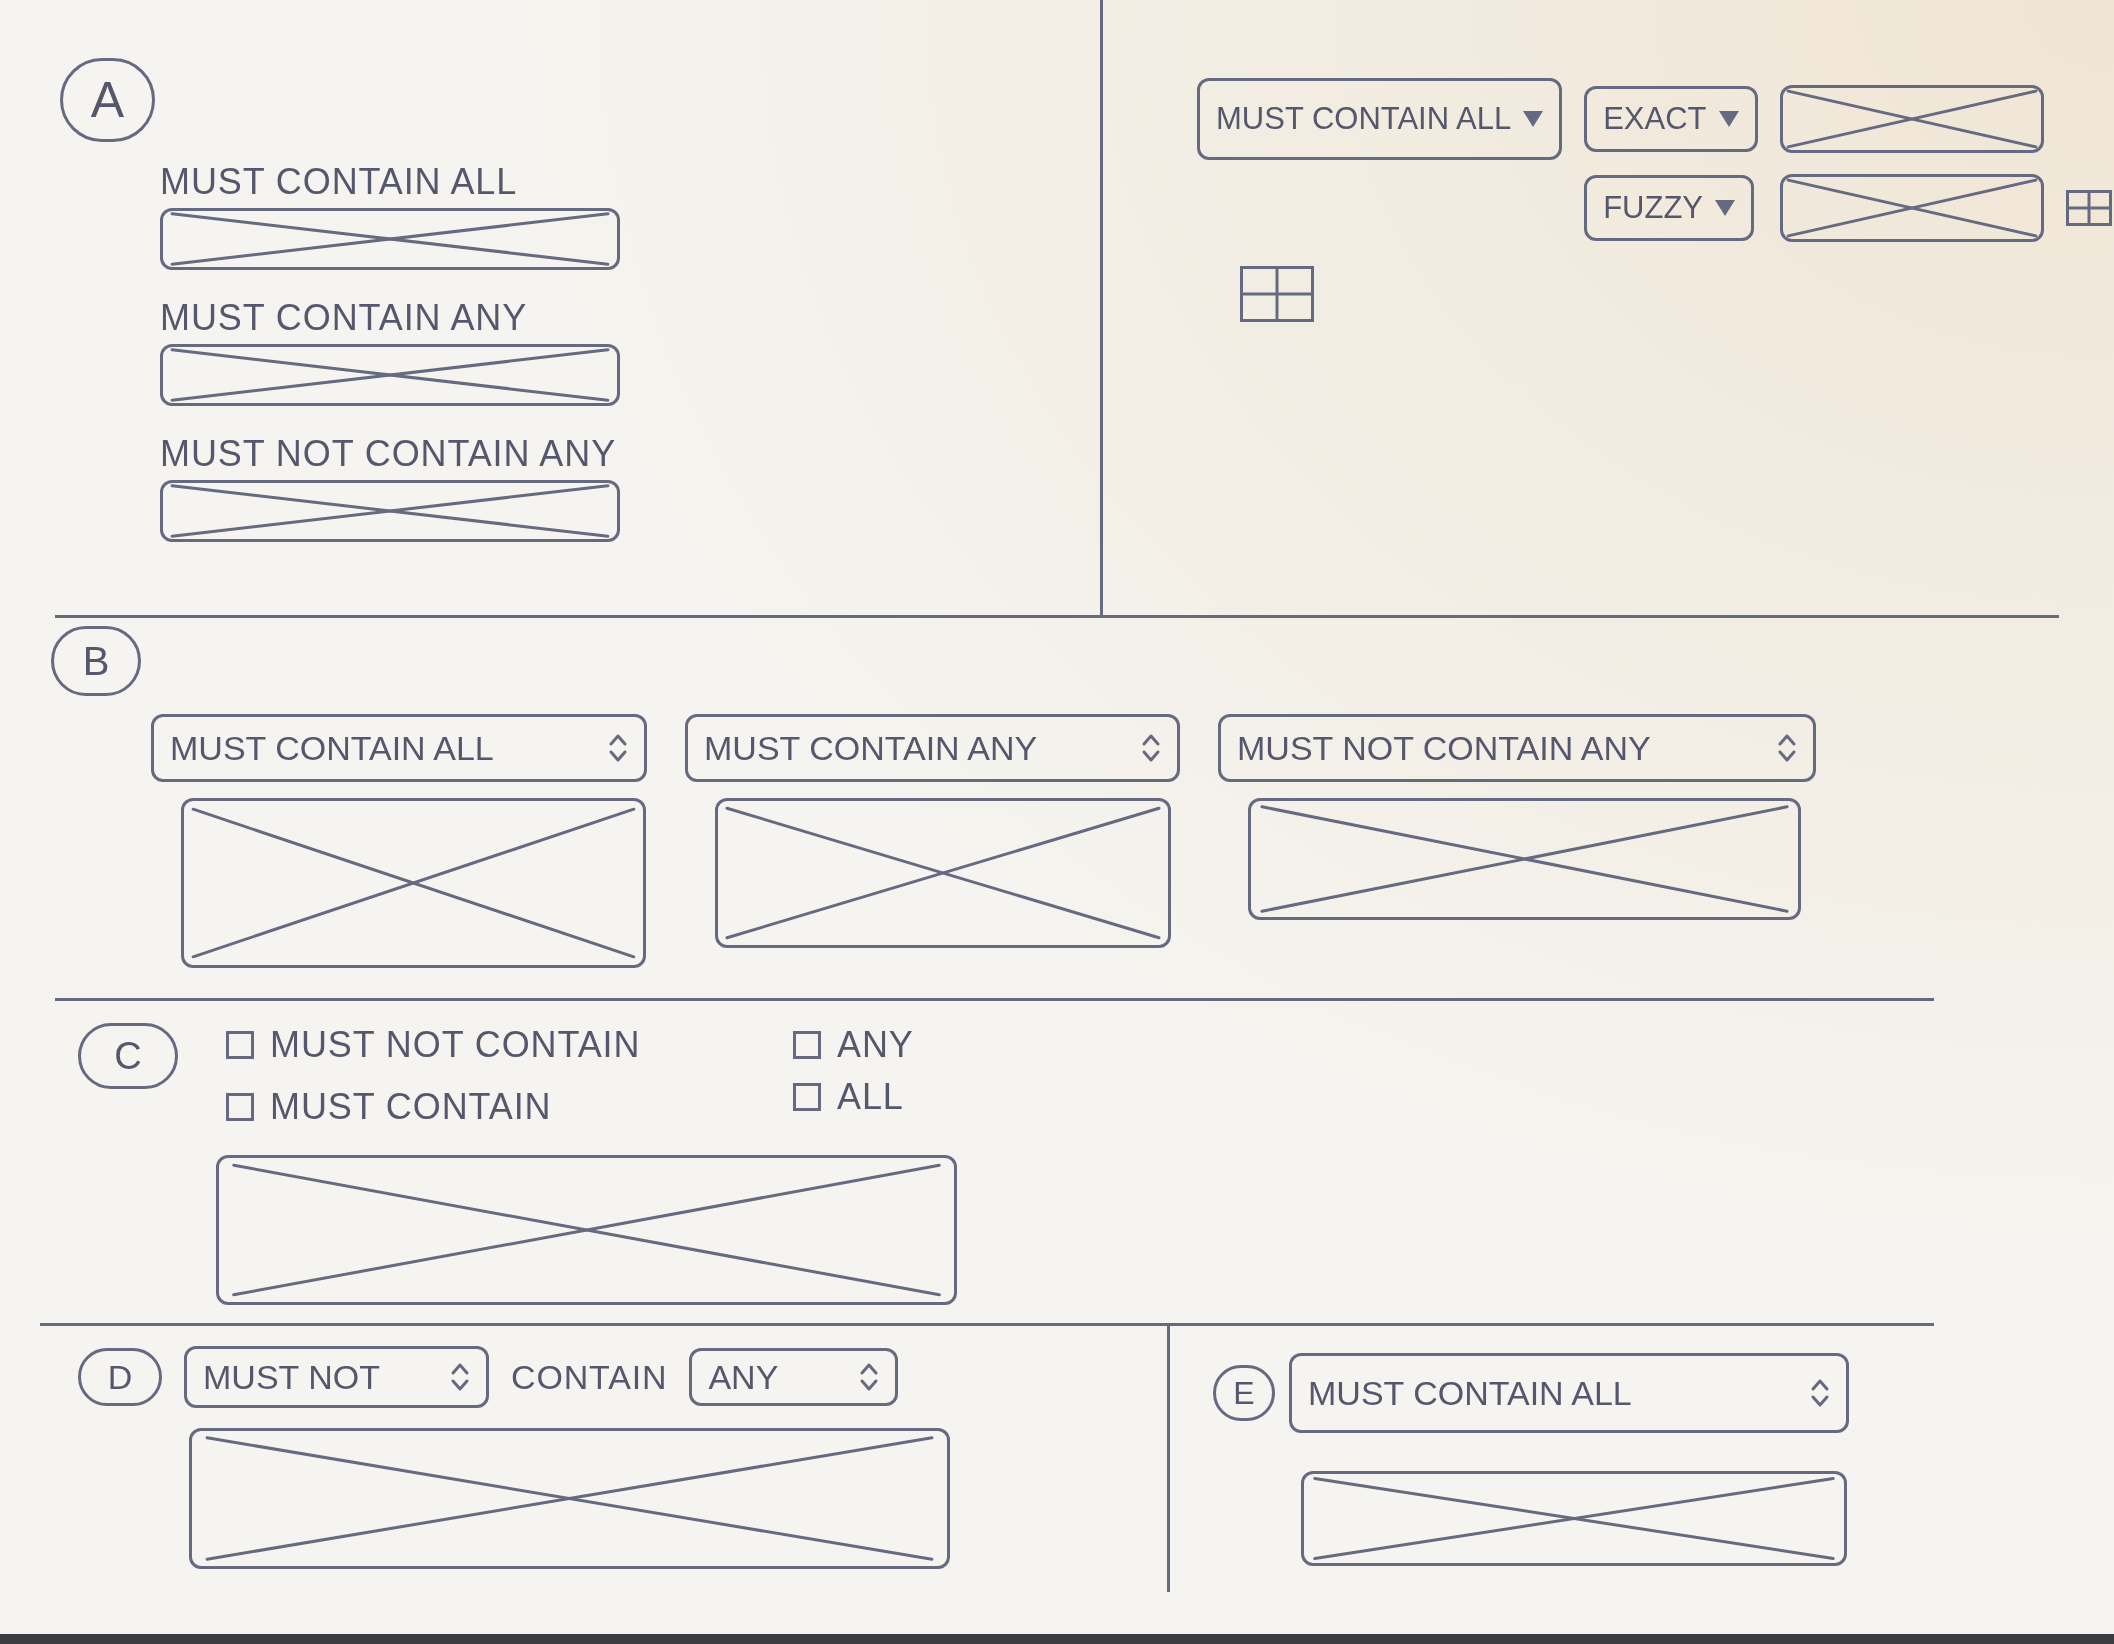 The image size is (2114, 1644). Describe the element at coordinates (411, 1107) in the screenshot. I see `checkbox-label: MUST CONTAIN` at that location.